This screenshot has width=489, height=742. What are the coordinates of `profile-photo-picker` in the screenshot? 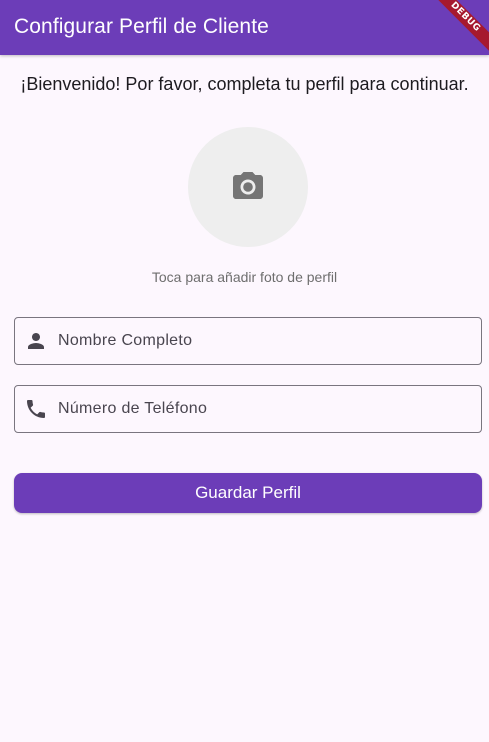 It's located at (248, 187).